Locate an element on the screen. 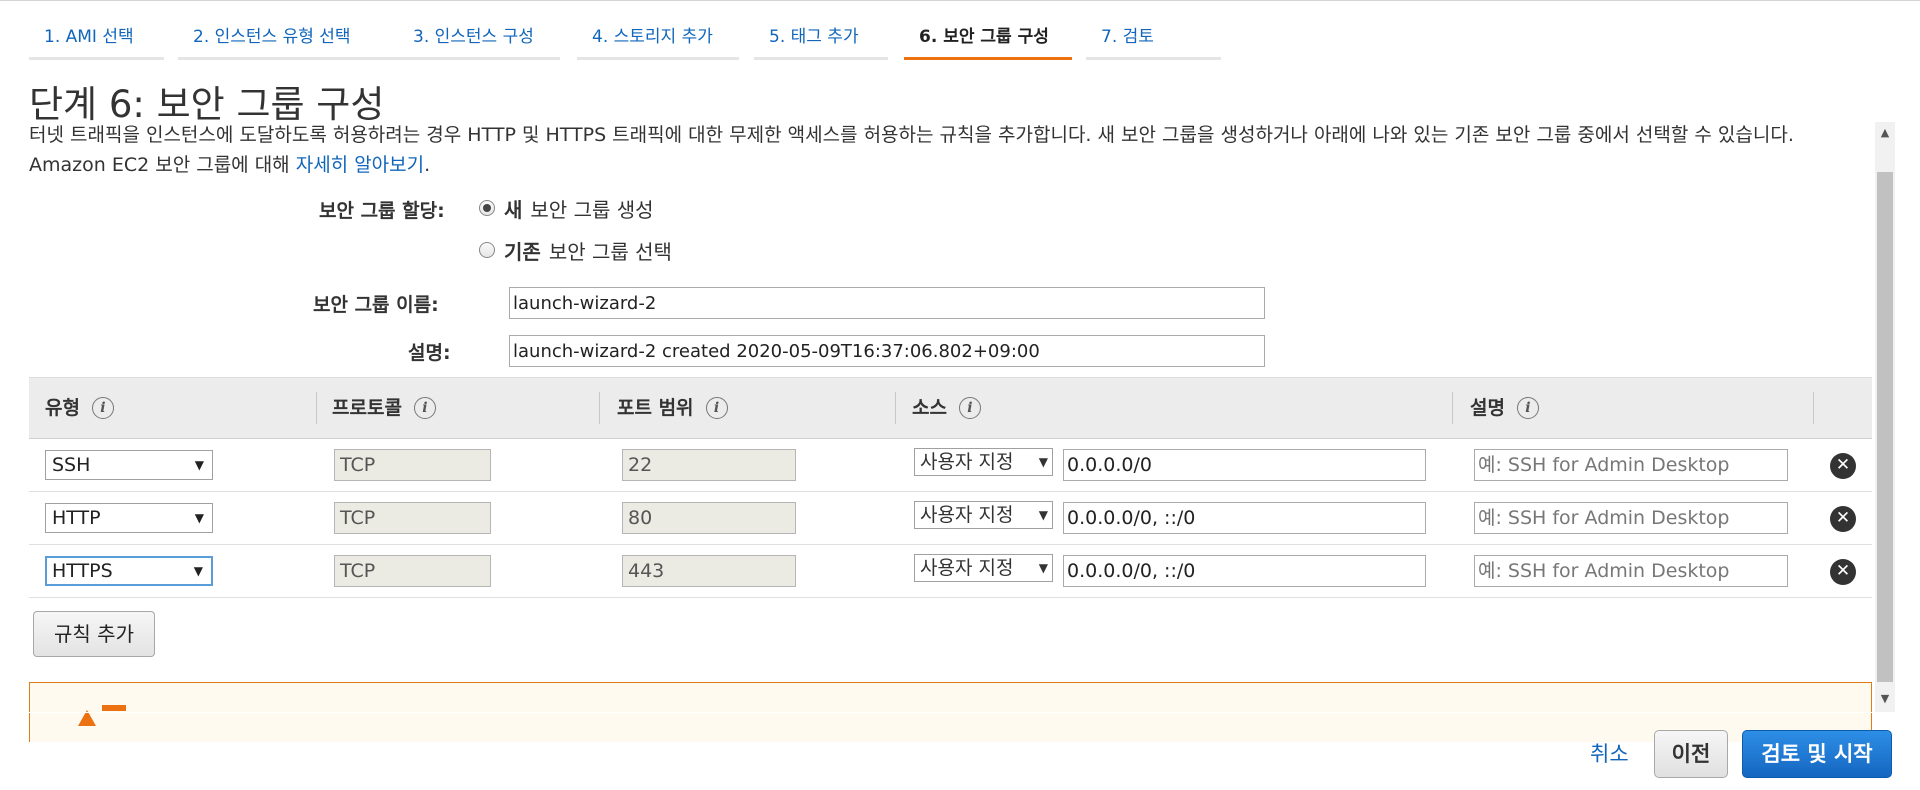 Image resolution: width=1920 pixels, height=790 pixels. type-select-value: HTTPS is located at coordinates (82, 571).